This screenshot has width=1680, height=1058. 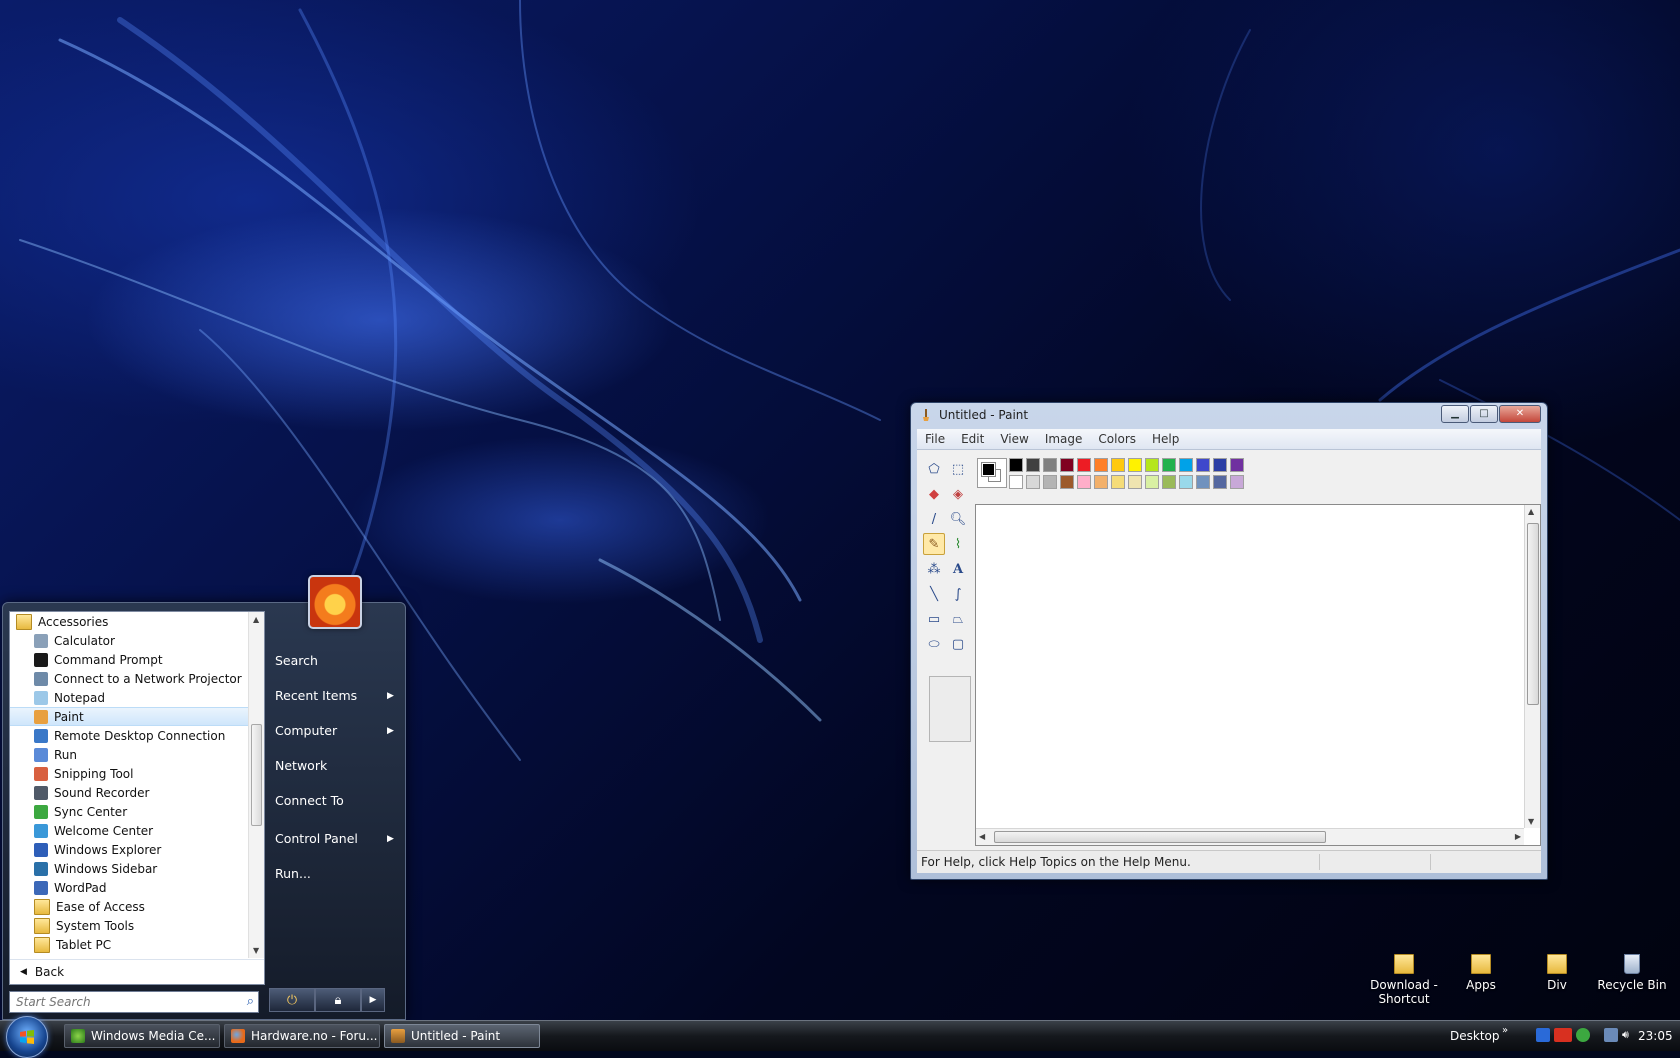 I want to click on start-subfolder-item: System Tools, so click(x=129, y=925).